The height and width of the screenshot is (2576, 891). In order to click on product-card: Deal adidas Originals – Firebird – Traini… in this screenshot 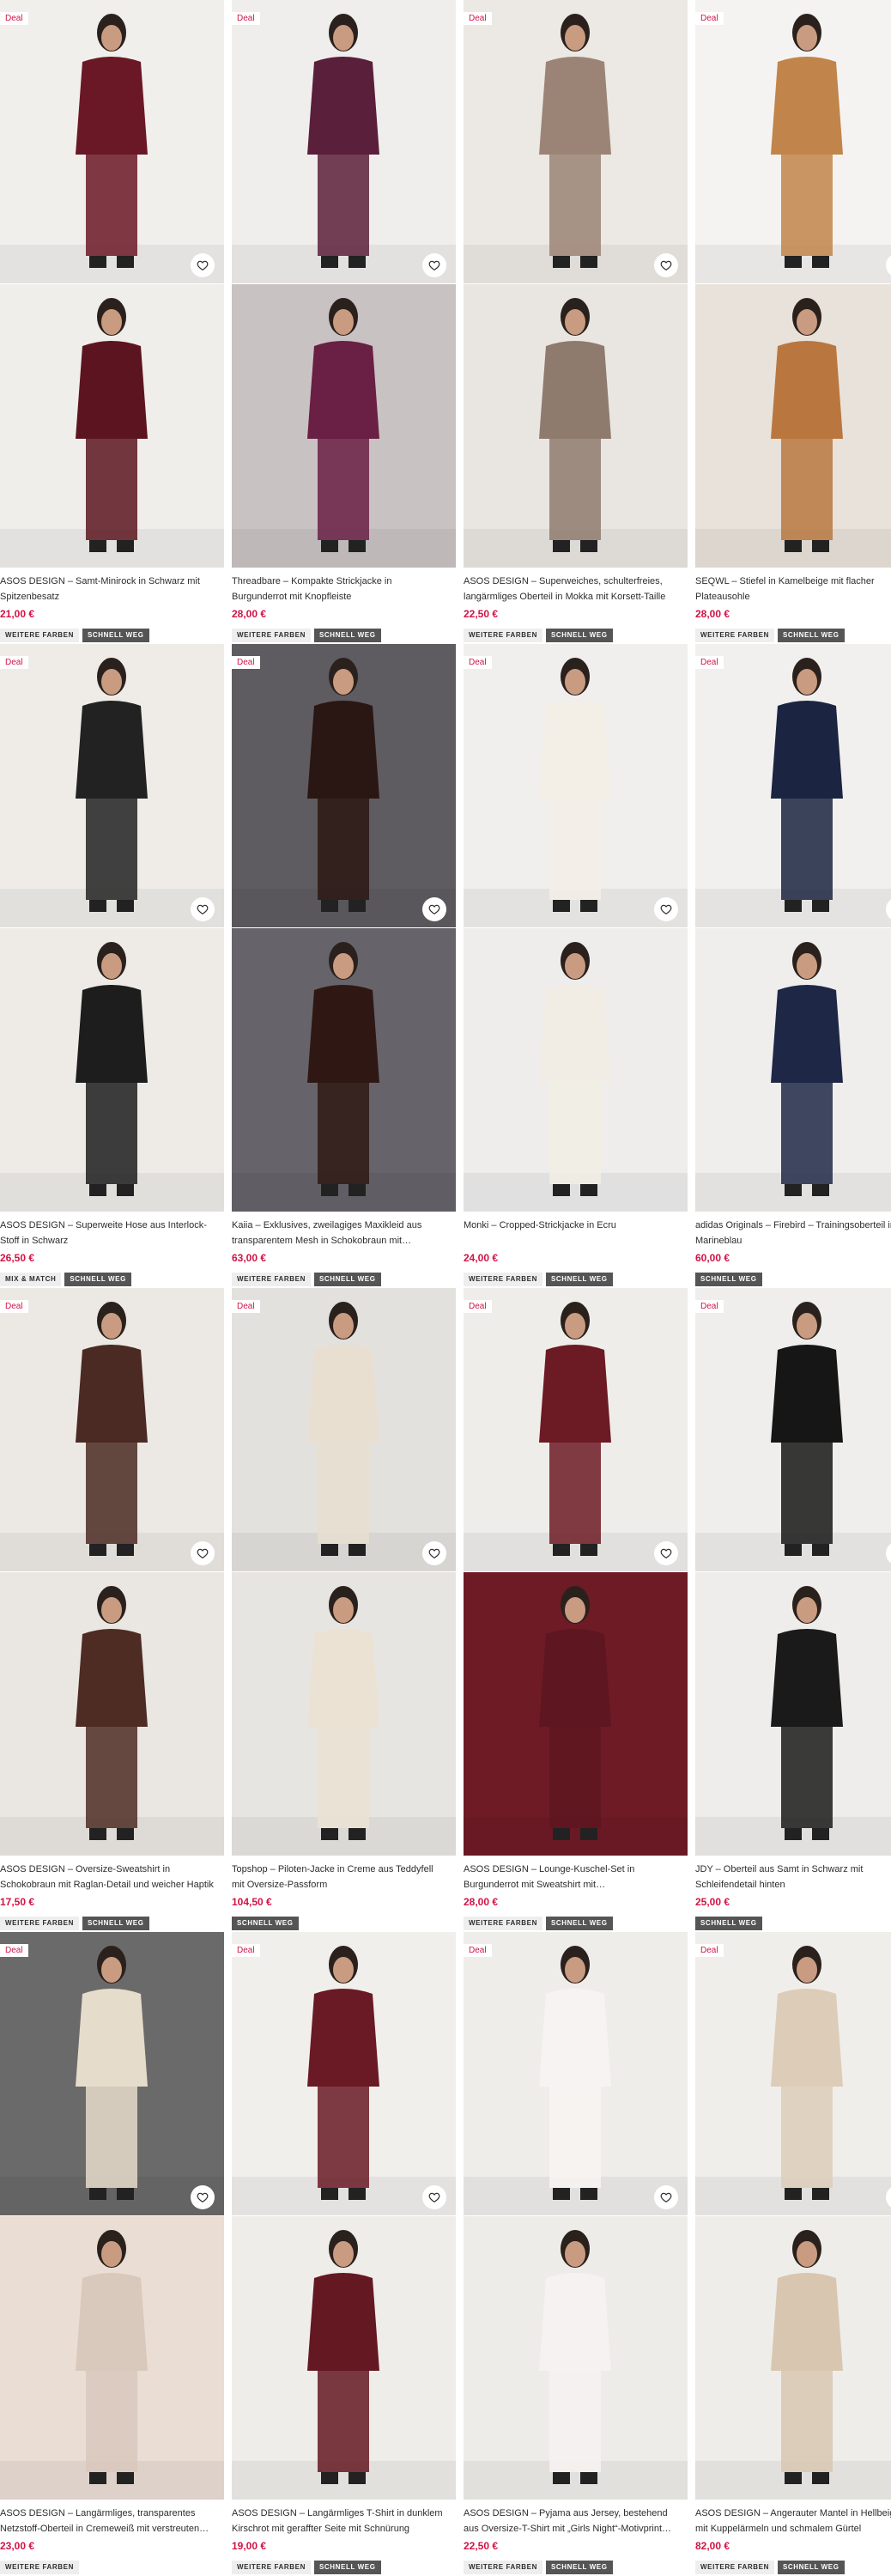, I will do `click(793, 966)`.